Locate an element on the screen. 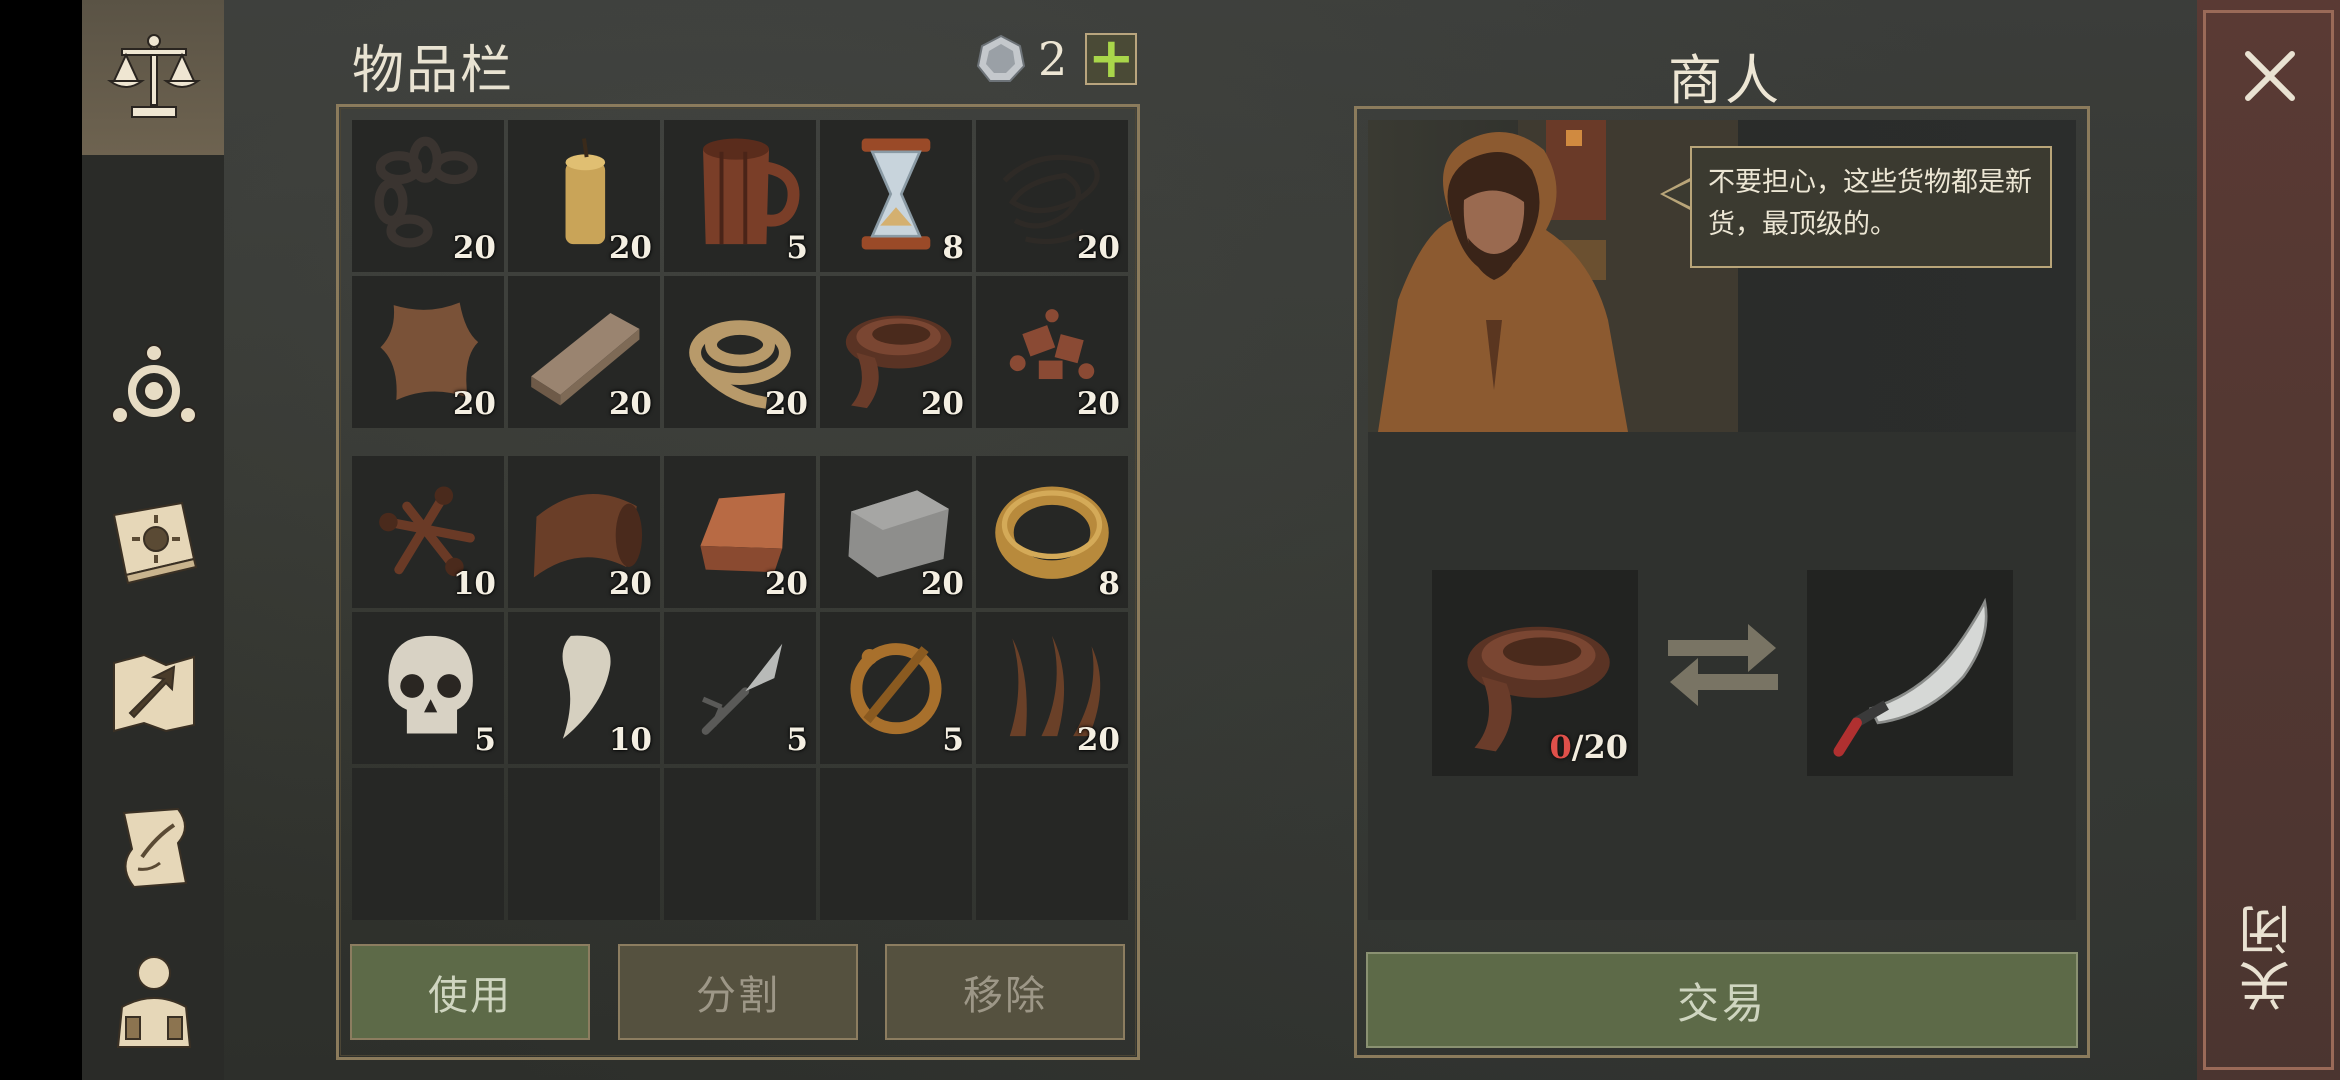 This screenshot has width=2340, height=1080. trade-need-count: /20 is located at coordinates (1599, 747).